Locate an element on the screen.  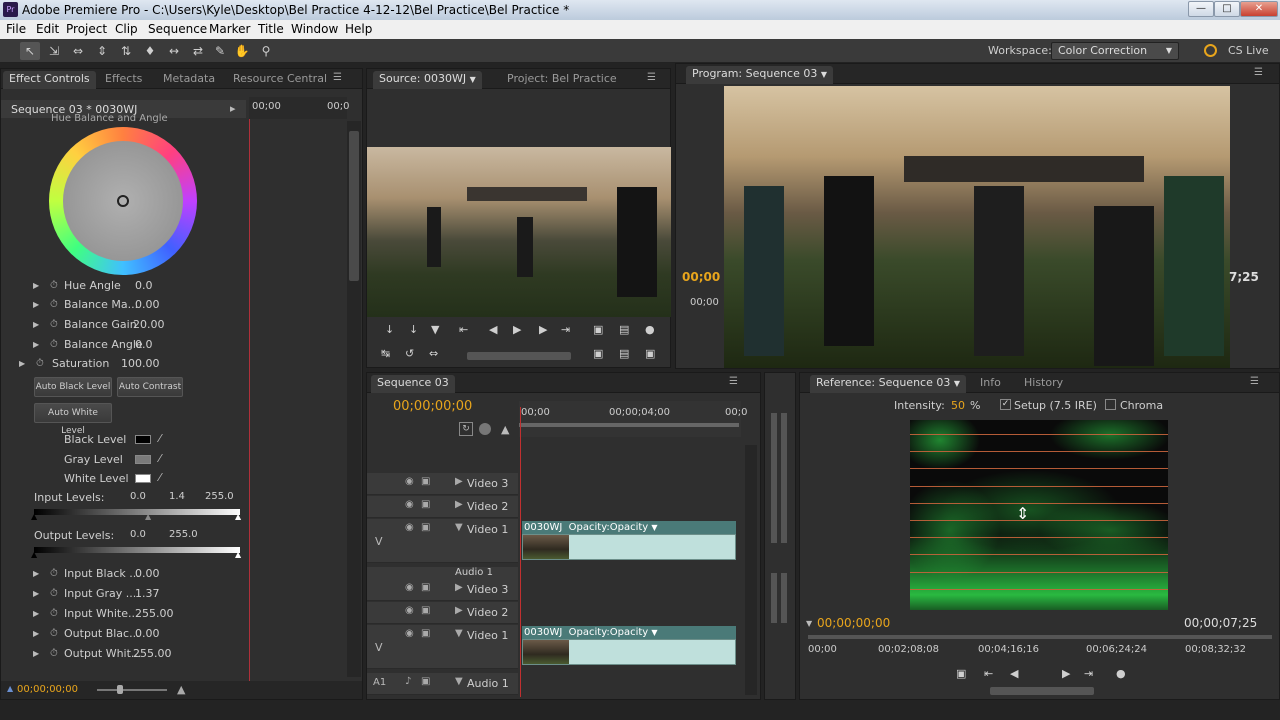
tab-metadata: Metadata is located at coordinates (189, 80).